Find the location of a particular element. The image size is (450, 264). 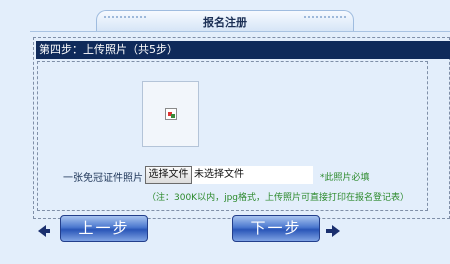

step-header: 第四步：上传照片（共5步） is located at coordinates (243, 50).